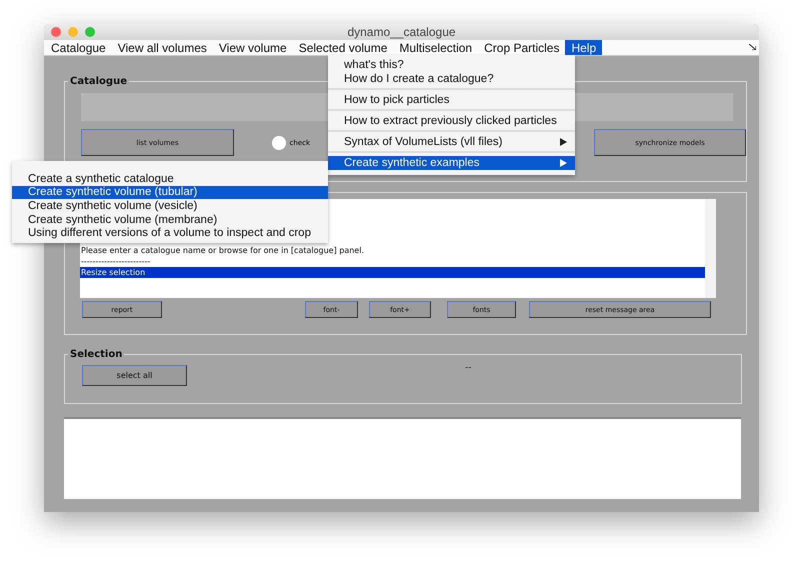 The image size is (800, 571). I want to click on selection-status: --, so click(468, 368).